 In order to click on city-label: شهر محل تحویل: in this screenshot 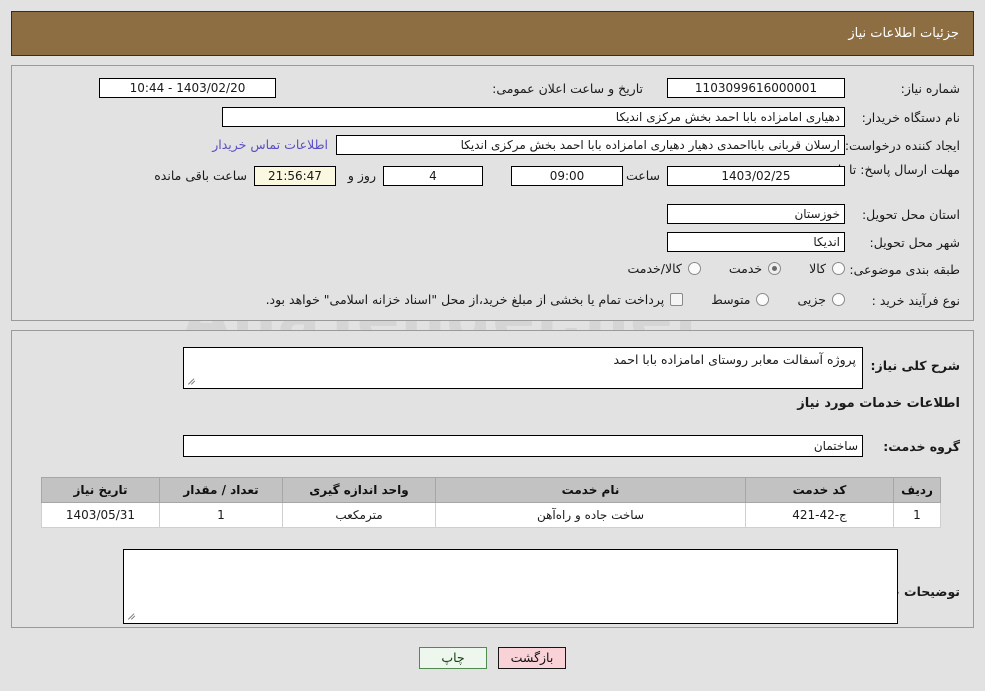, I will do `click(914, 242)`.